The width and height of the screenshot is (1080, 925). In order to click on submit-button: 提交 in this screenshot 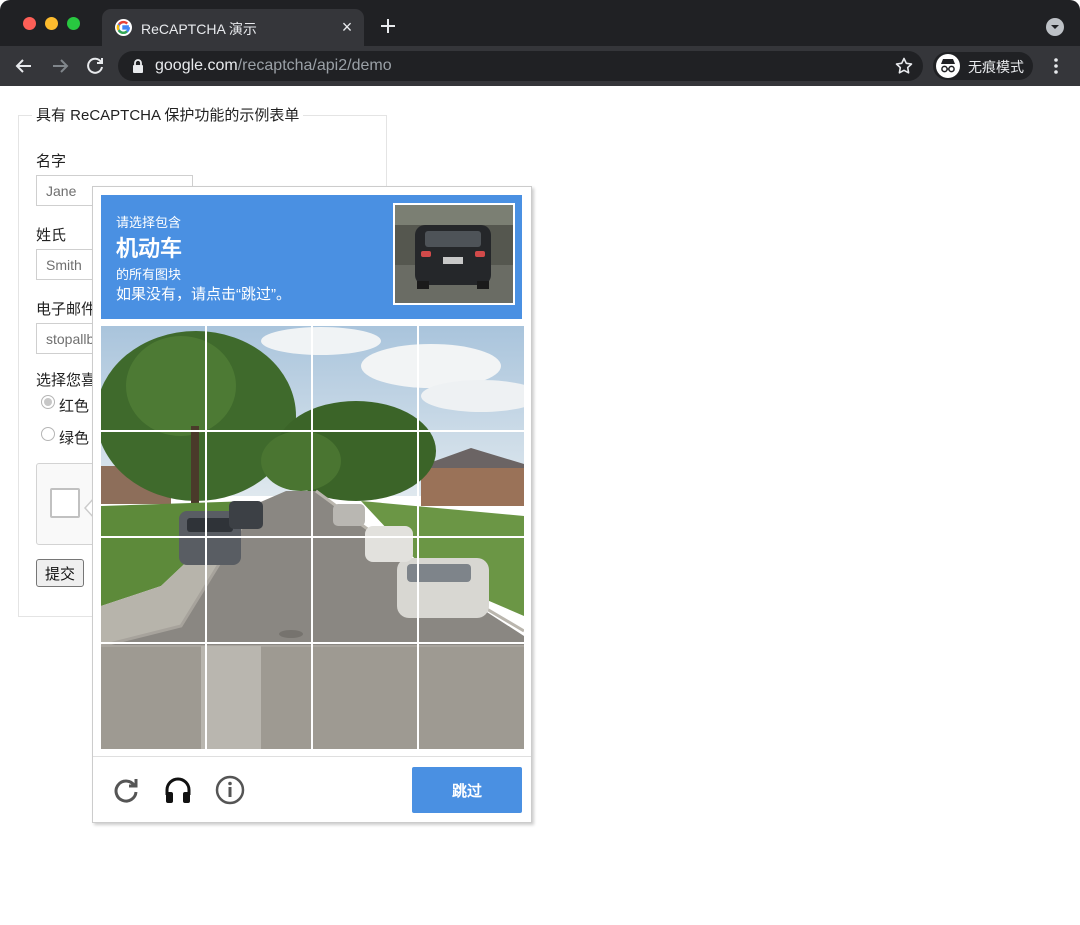, I will do `click(60, 573)`.